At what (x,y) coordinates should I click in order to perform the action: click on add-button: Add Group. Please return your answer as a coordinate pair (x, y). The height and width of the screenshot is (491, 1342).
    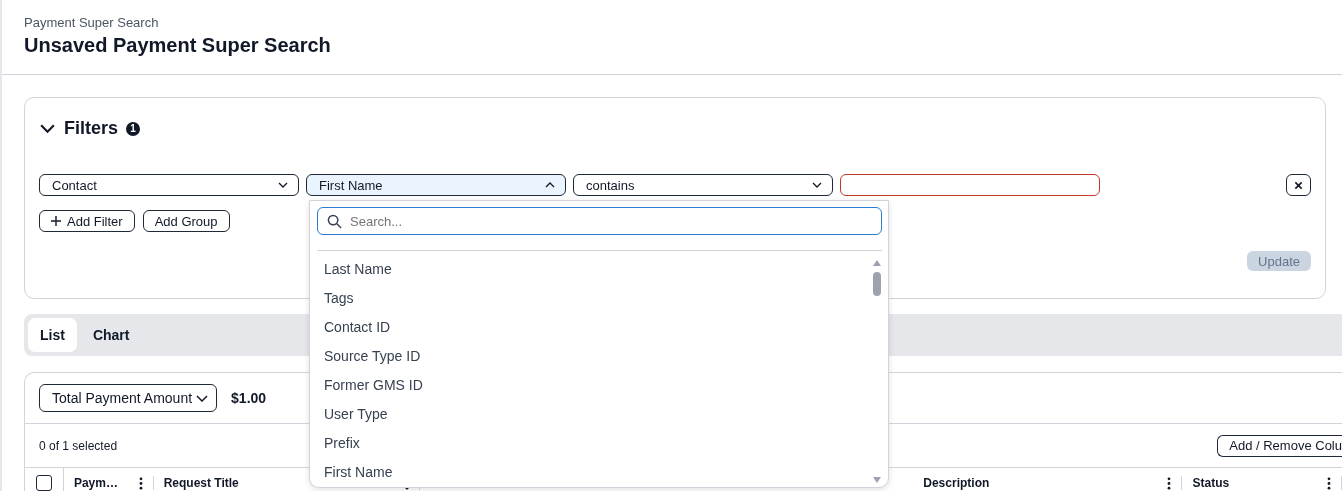
    Looking at the image, I should click on (186, 221).